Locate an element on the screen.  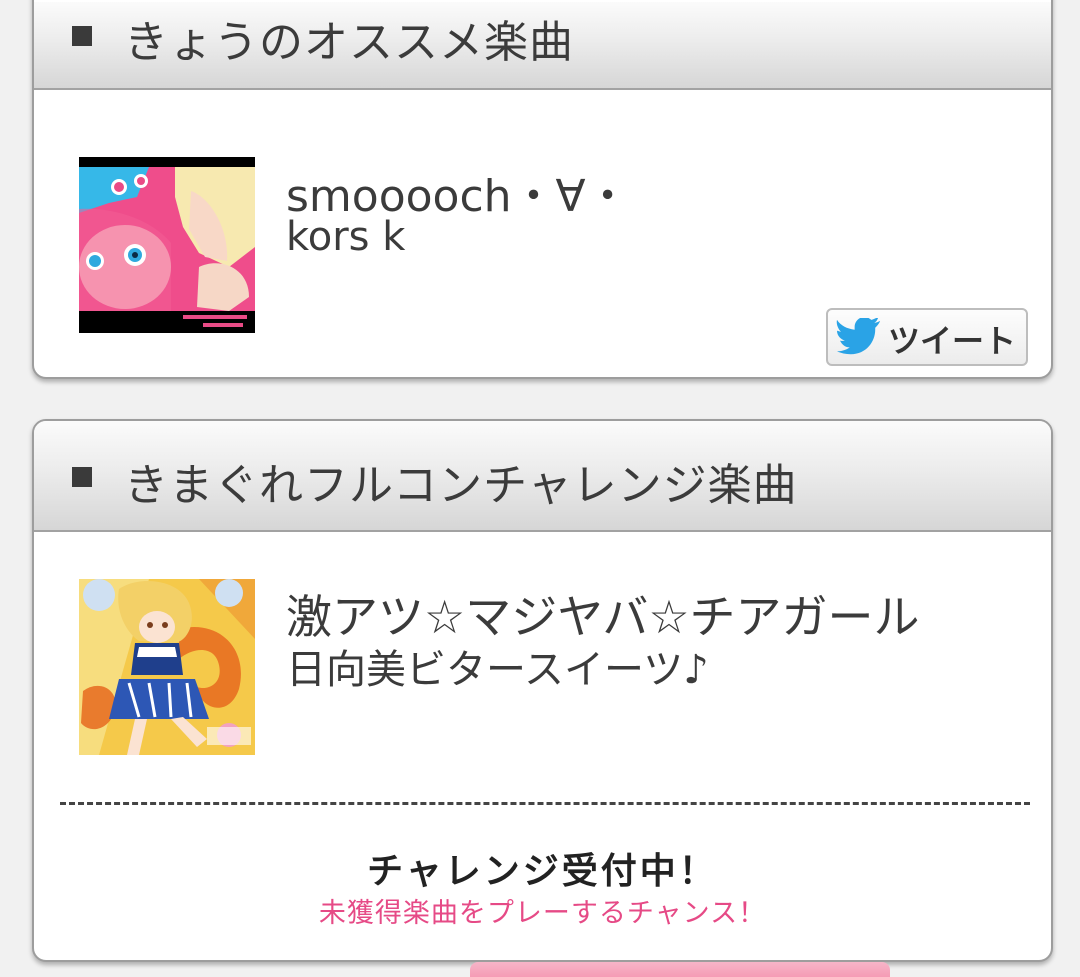
tweet-label: ツイート is located at coordinates (952, 341).